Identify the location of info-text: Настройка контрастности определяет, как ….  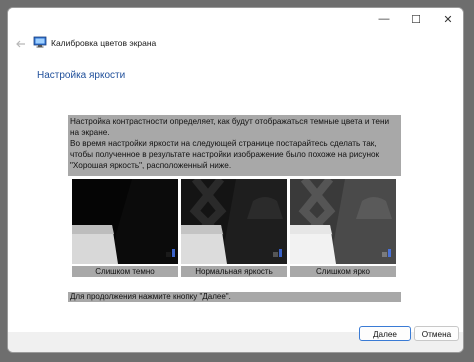
(235, 143).